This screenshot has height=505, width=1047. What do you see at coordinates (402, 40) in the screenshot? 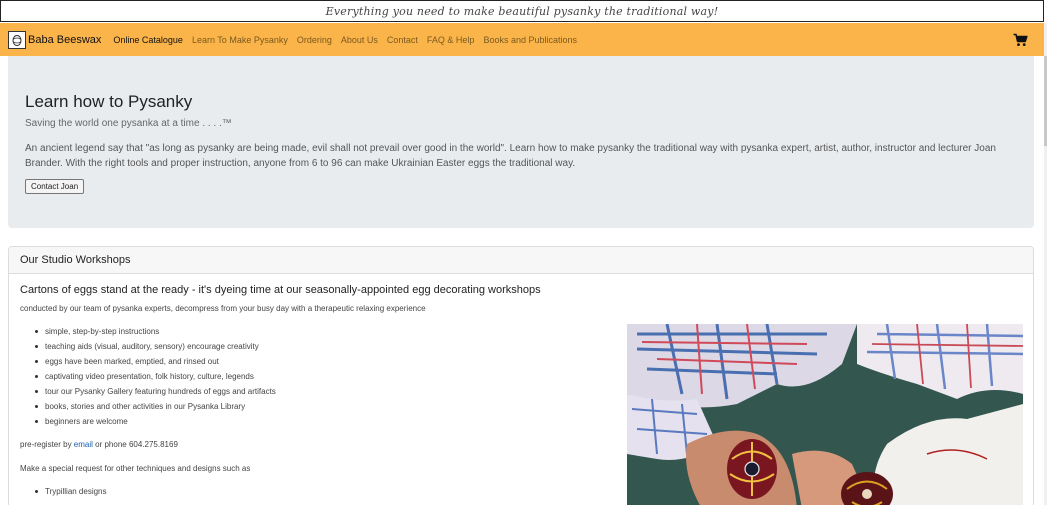
I see `nav-contact: Contact` at bounding box center [402, 40].